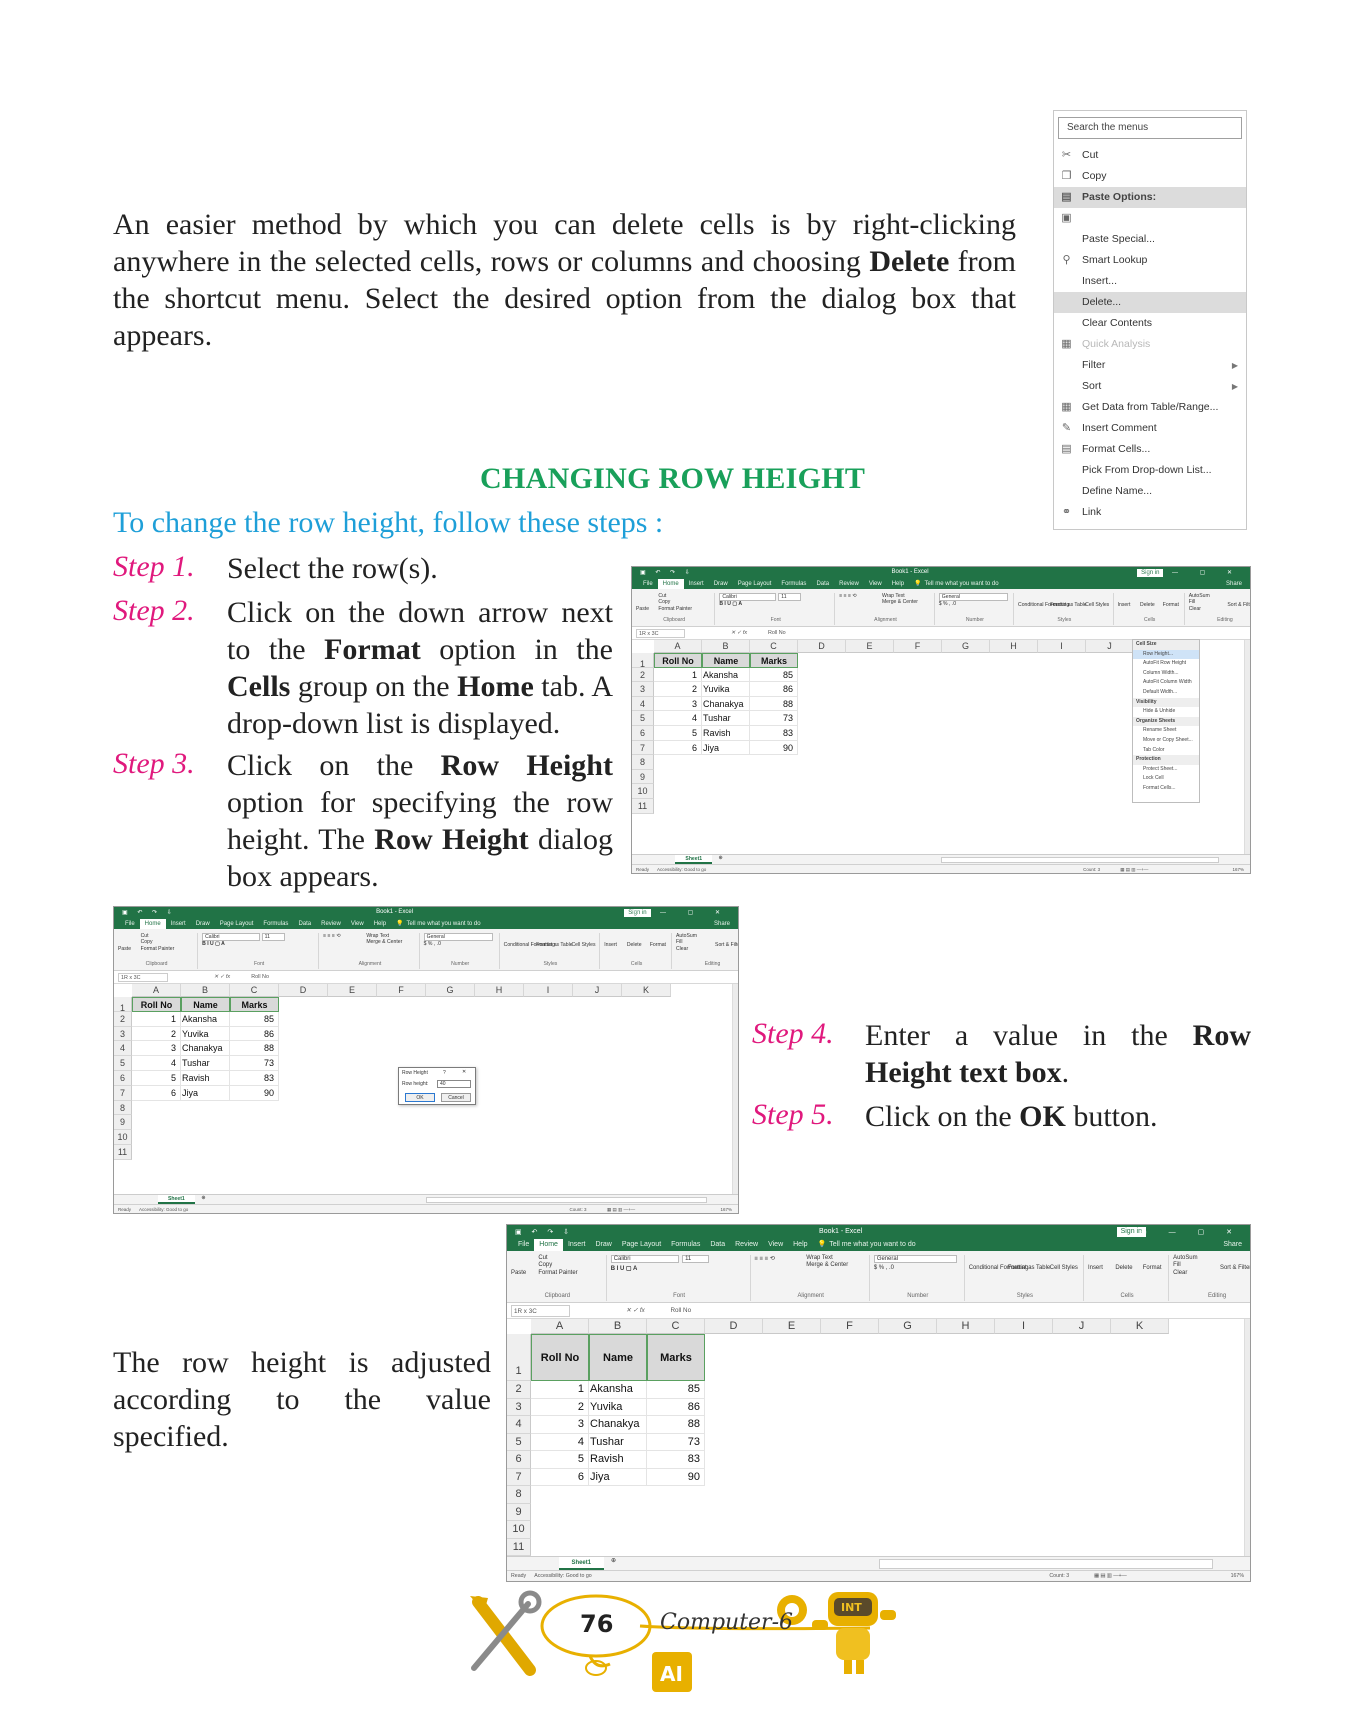 The height and width of the screenshot is (1725, 1350). Describe the element at coordinates (721, 584) in the screenshot. I see `tab-draw: Draw` at that location.